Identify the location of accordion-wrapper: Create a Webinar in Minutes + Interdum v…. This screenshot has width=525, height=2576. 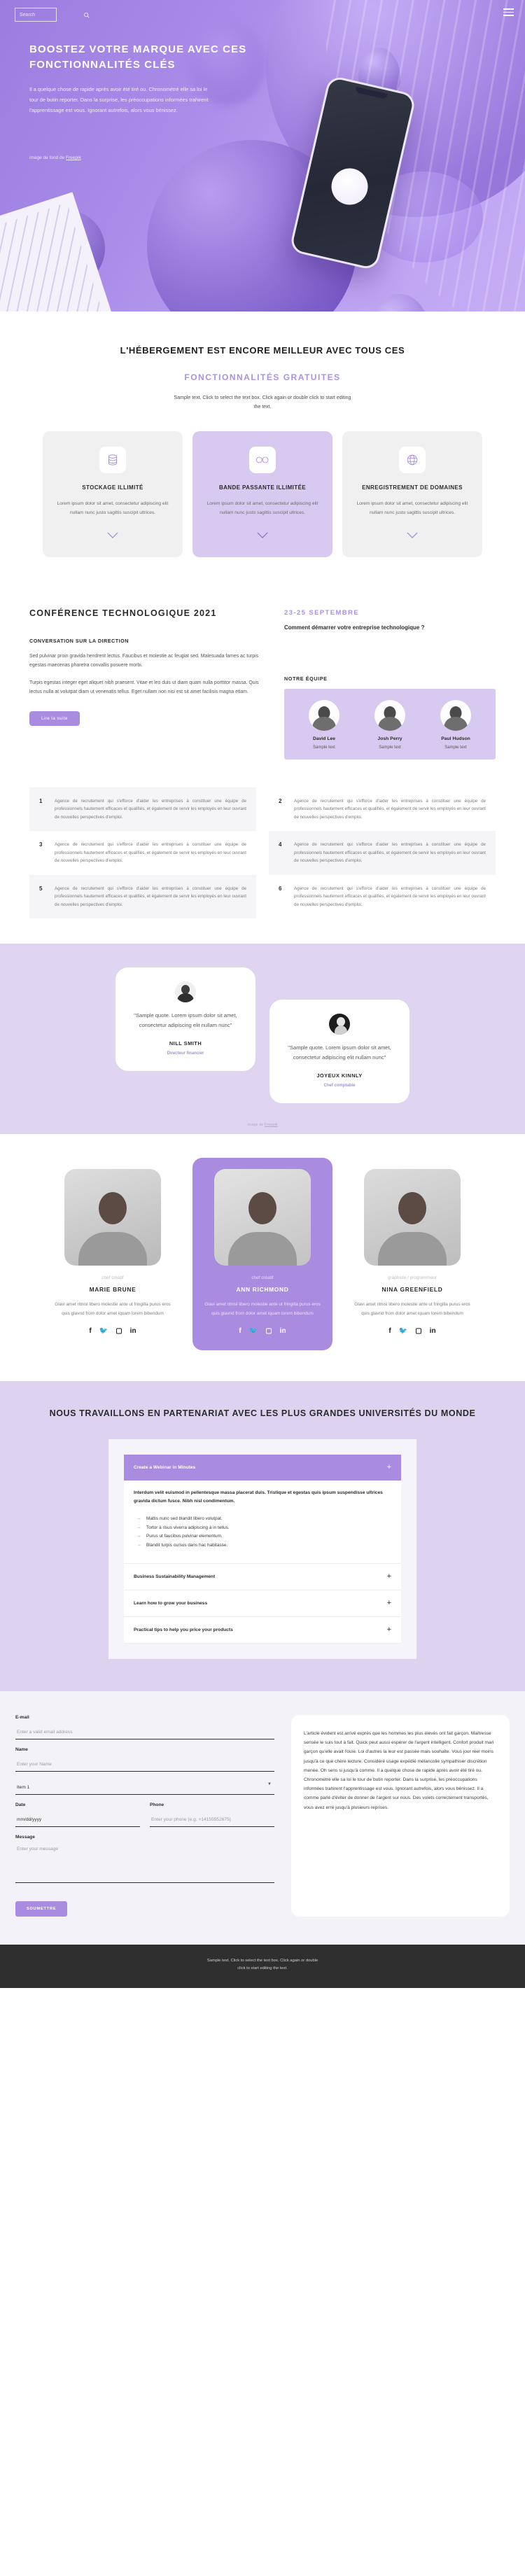
(262, 1549).